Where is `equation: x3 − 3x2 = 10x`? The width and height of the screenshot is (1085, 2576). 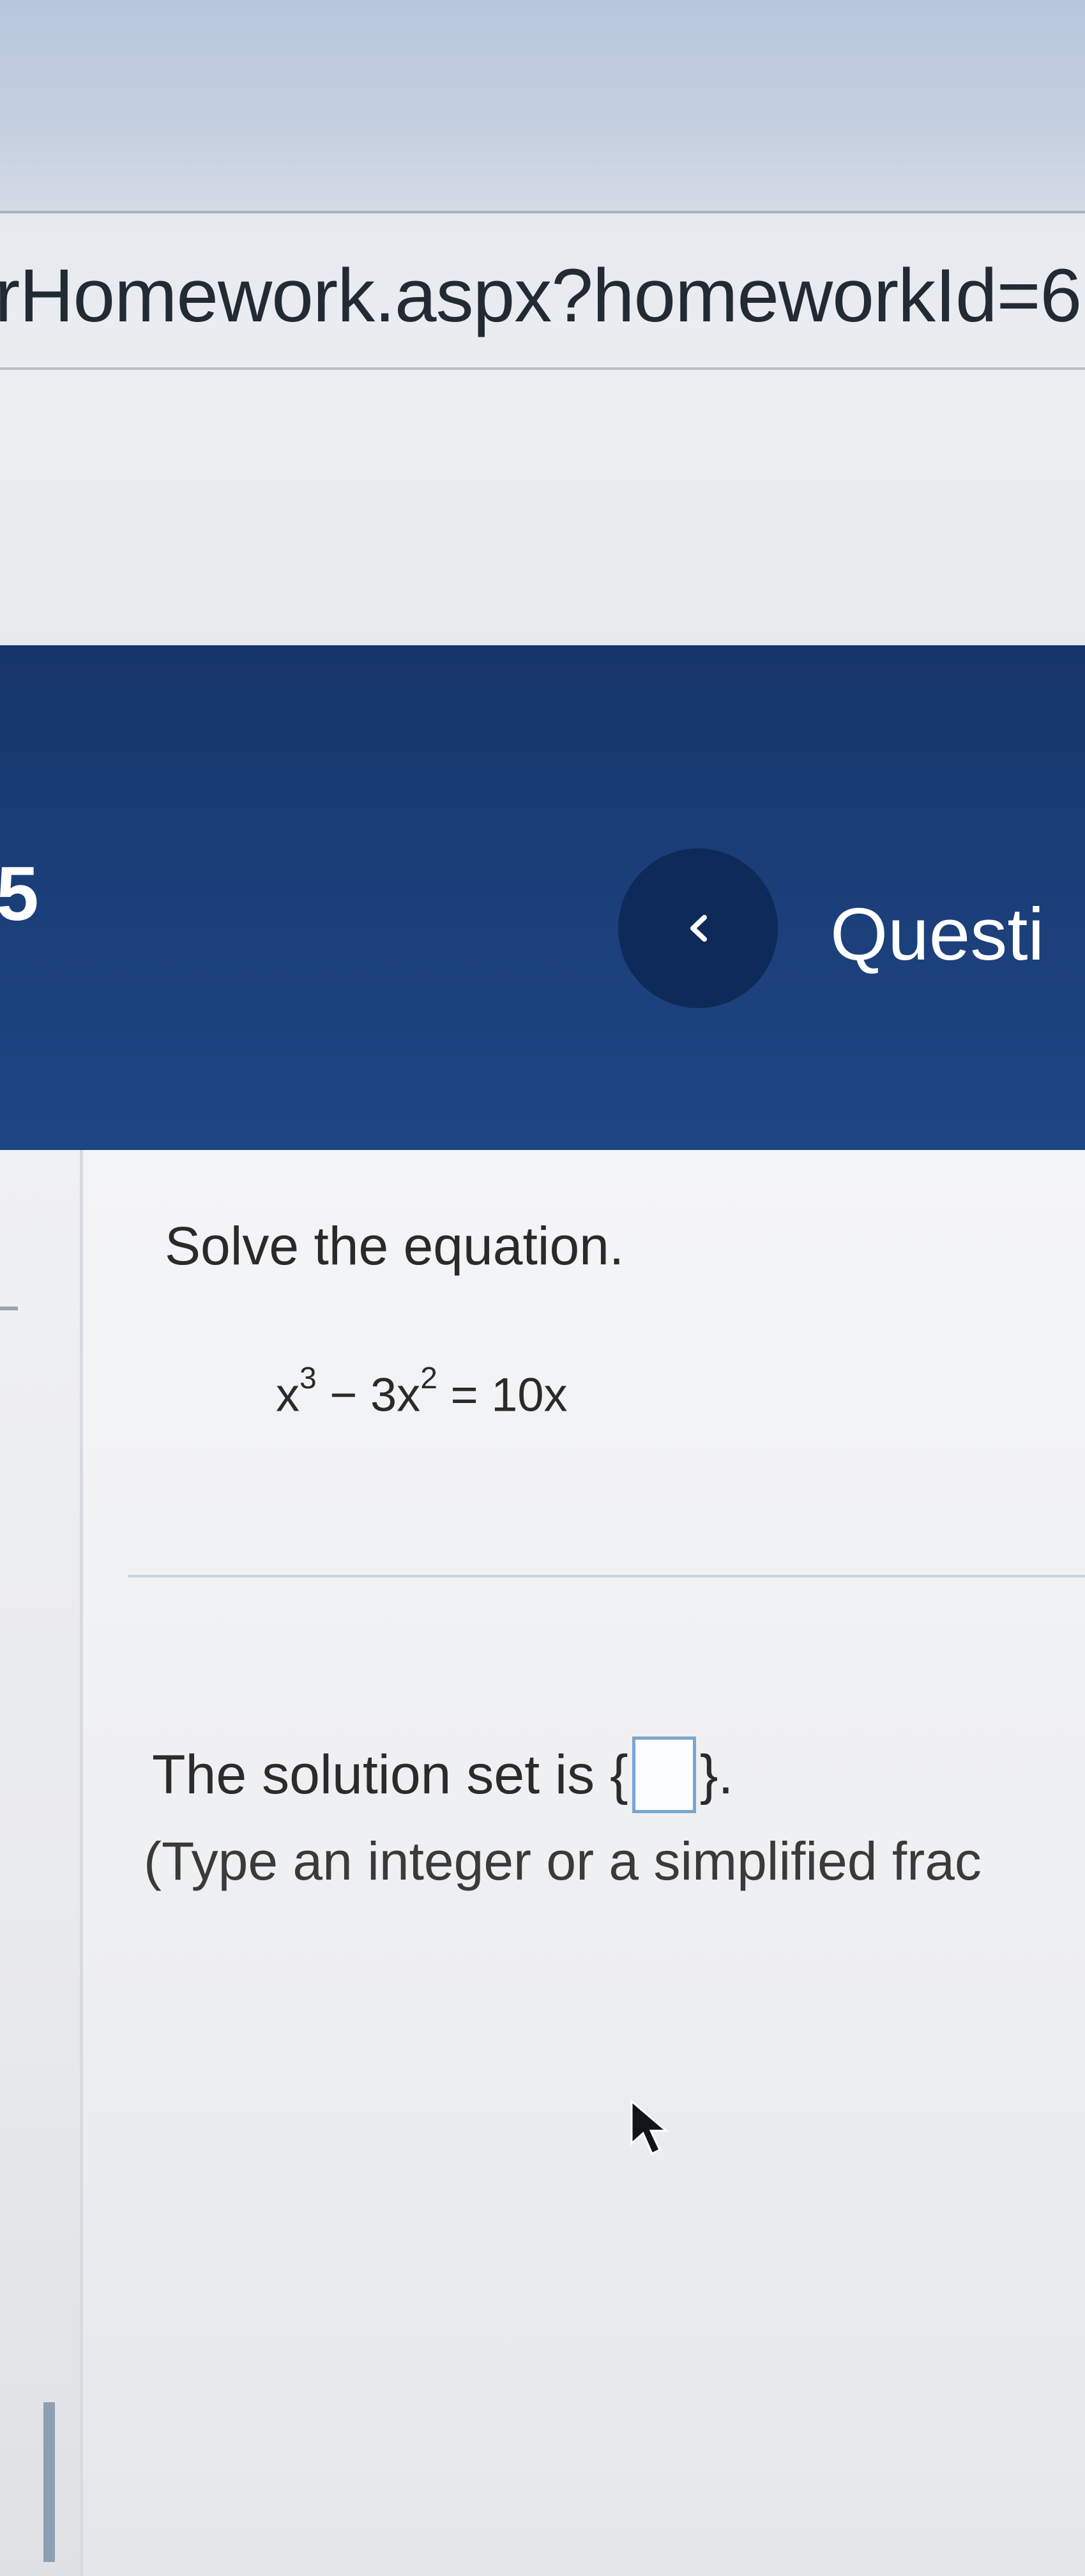
equation: x3 − 3x2 = 10x is located at coordinates (422, 1391).